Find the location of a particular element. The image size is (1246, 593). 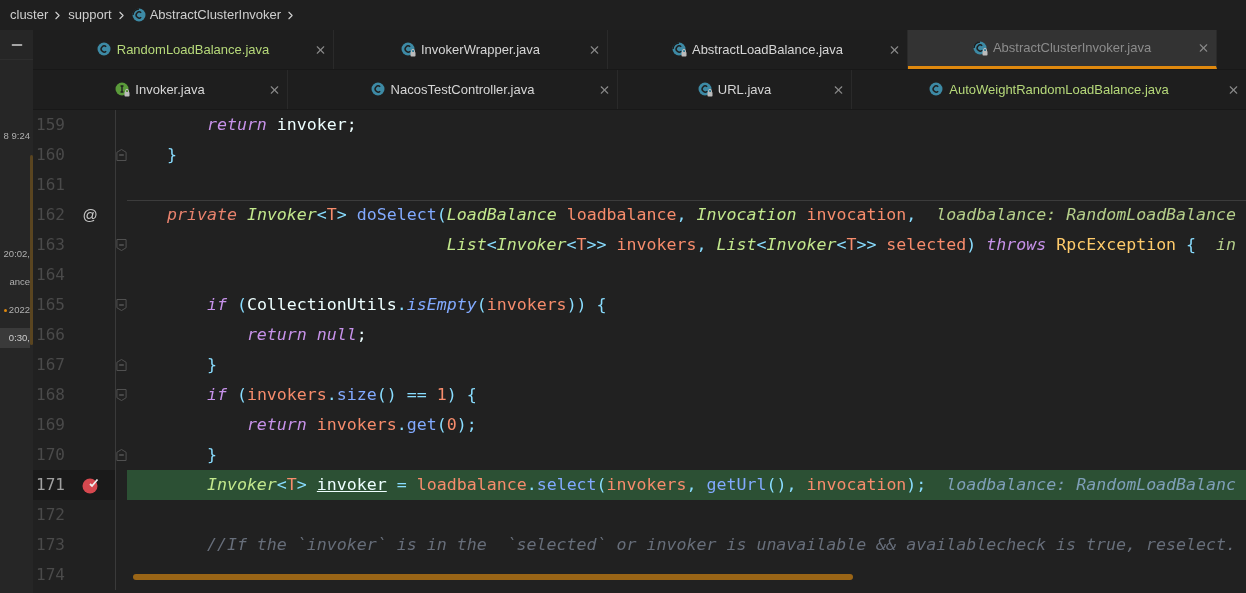

code-line: List<Invoker<T>> invokers, List<Invoker<T>> selected) throws RpcException { in is located at coordinates (841, 245).